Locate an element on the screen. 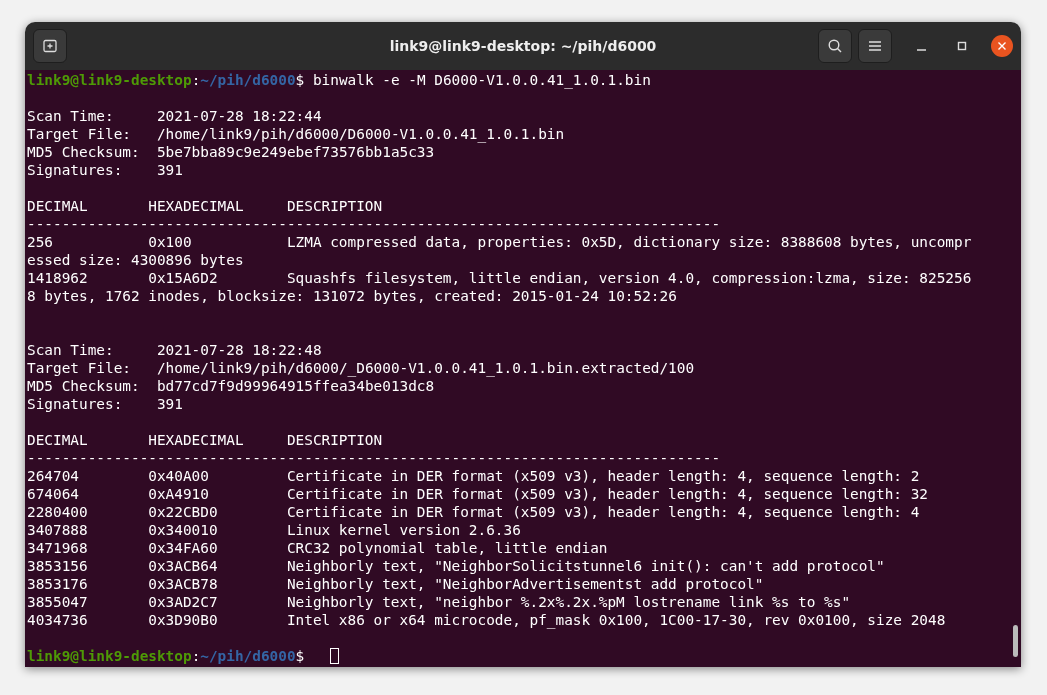 This screenshot has width=1047, height=695. description-cell: LZMA compressed data, properties: 0x5D, dictionary size: 8388608 bytes, uncompr is located at coordinates (629, 242).